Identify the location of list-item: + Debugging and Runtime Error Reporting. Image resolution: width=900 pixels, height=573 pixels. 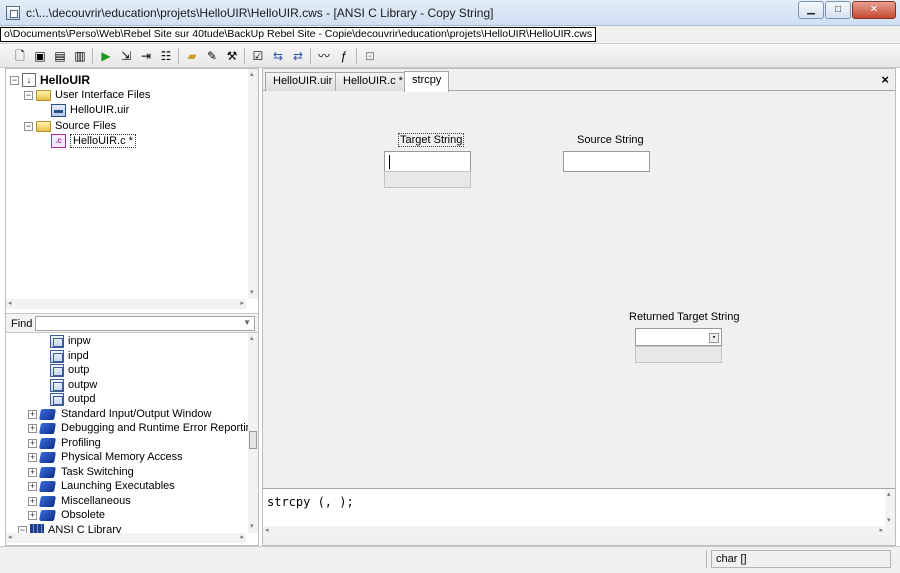
(143, 428).